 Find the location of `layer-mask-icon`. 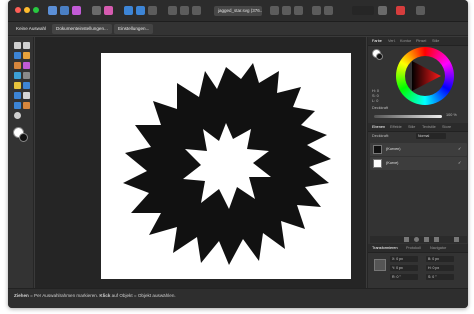

layer-mask-icon is located at coordinates (406, 239).